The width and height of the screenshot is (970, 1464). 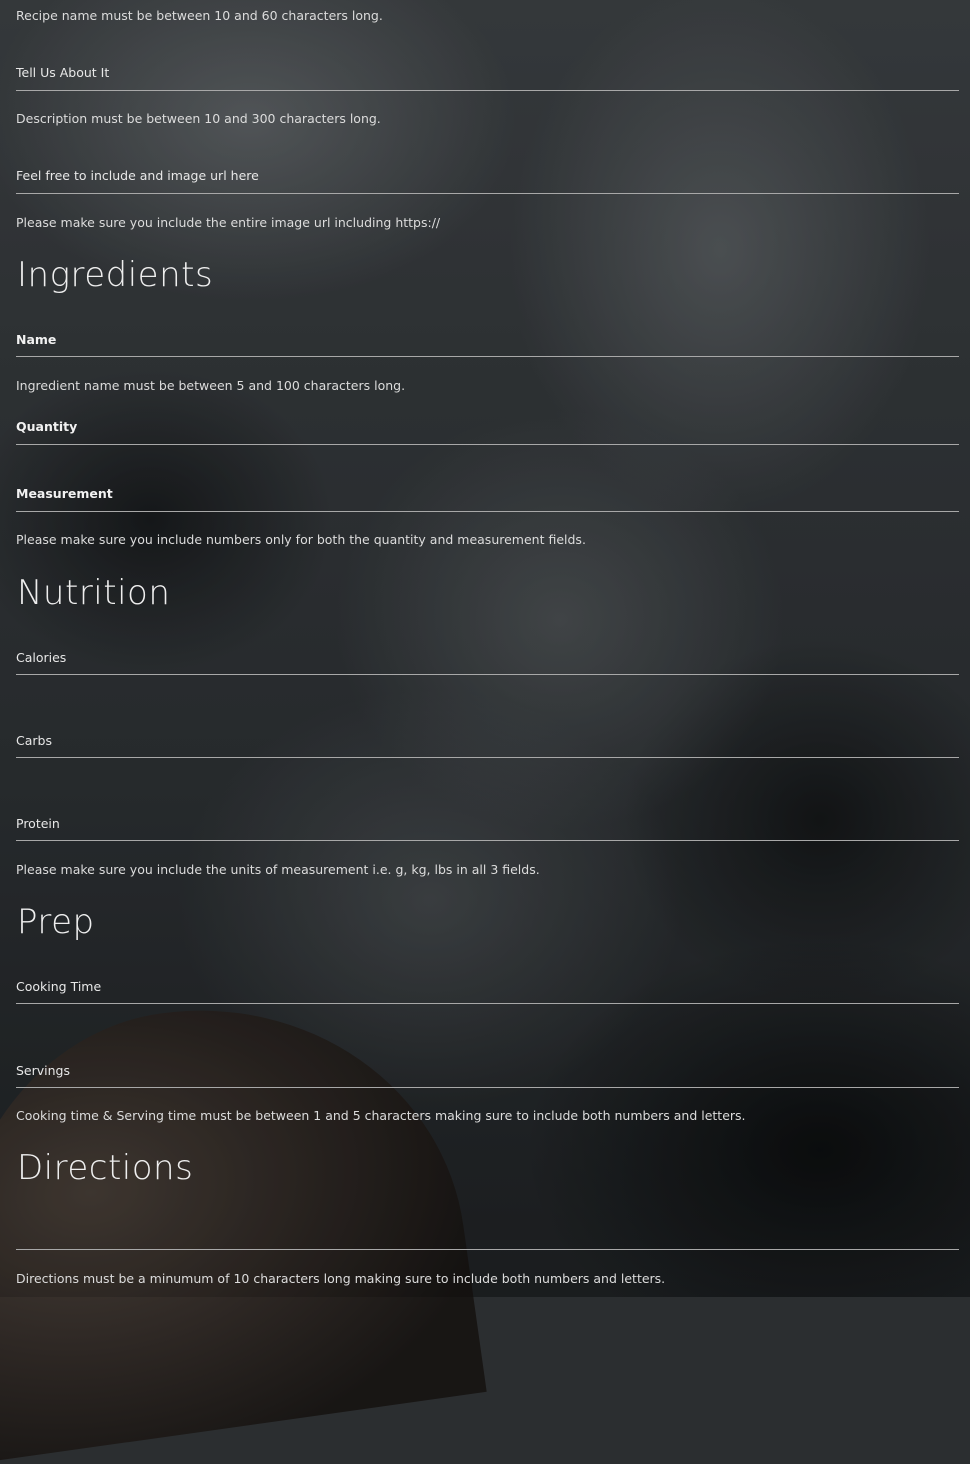 I want to click on quantity-field: Quantity, so click(x=487, y=427).